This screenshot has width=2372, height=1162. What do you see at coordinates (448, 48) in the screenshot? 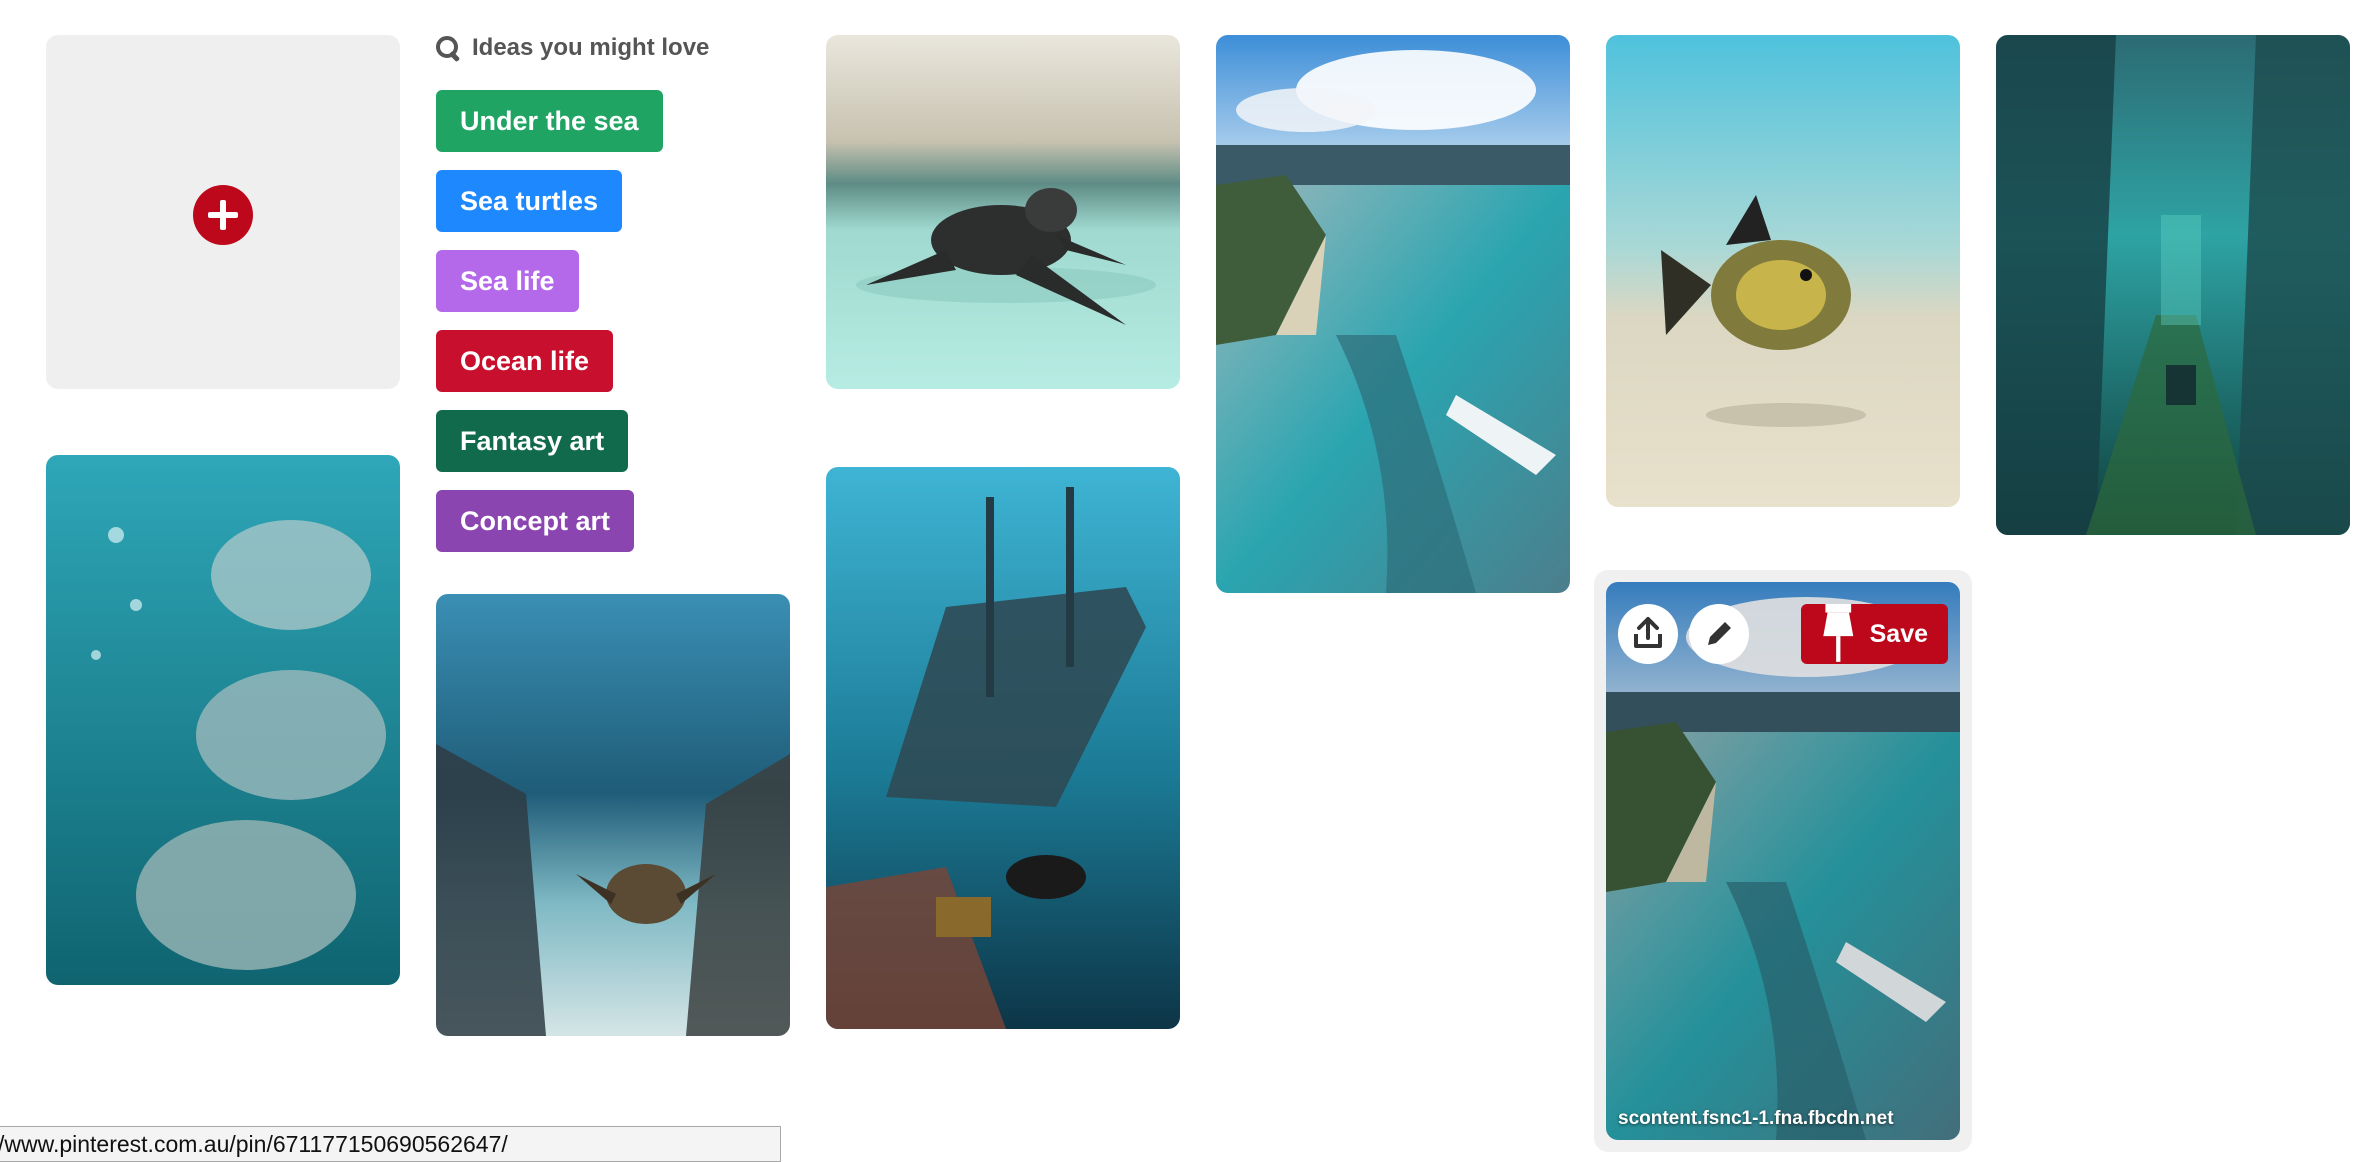
I see `search-icon` at bounding box center [448, 48].